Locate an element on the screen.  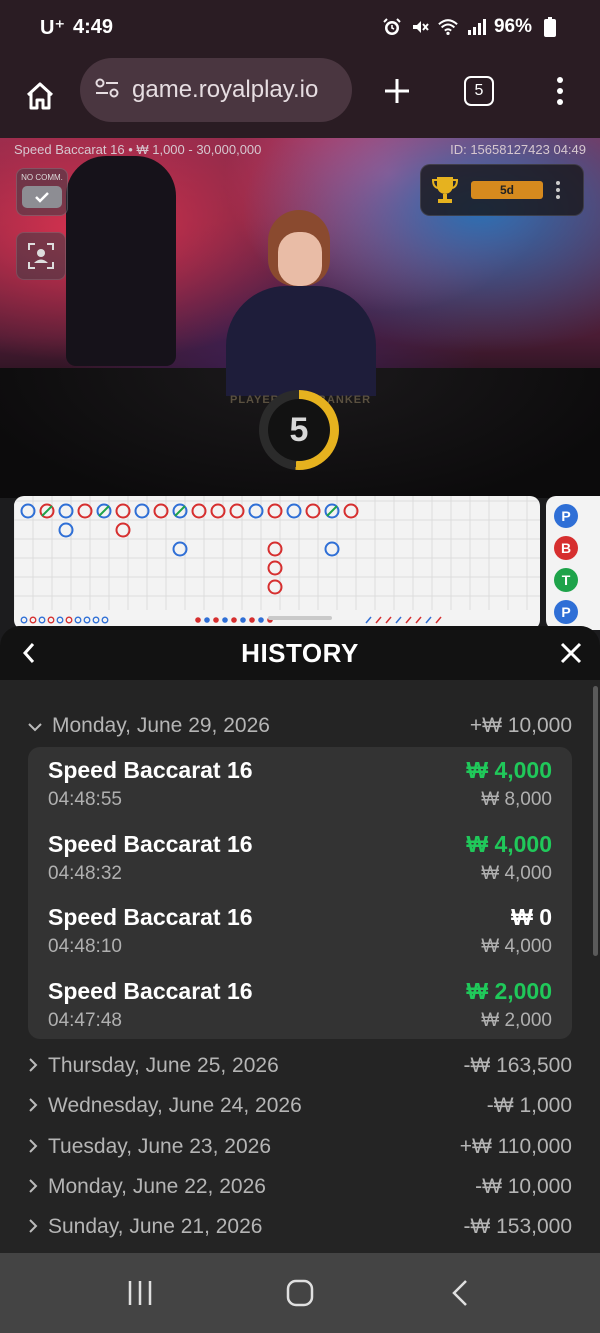
chevron-down-icon is located at coordinates (35, 726).